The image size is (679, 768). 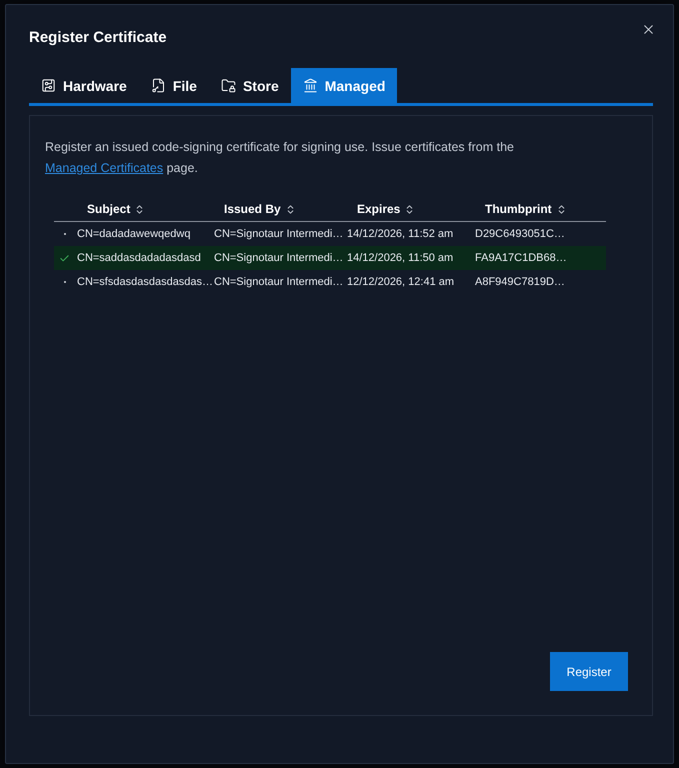 What do you see at coordinates (139, 258) in the screenshot?
I see `table-cell-text: CN=saddasdadadasdasd` at bounding box center [139, 258].